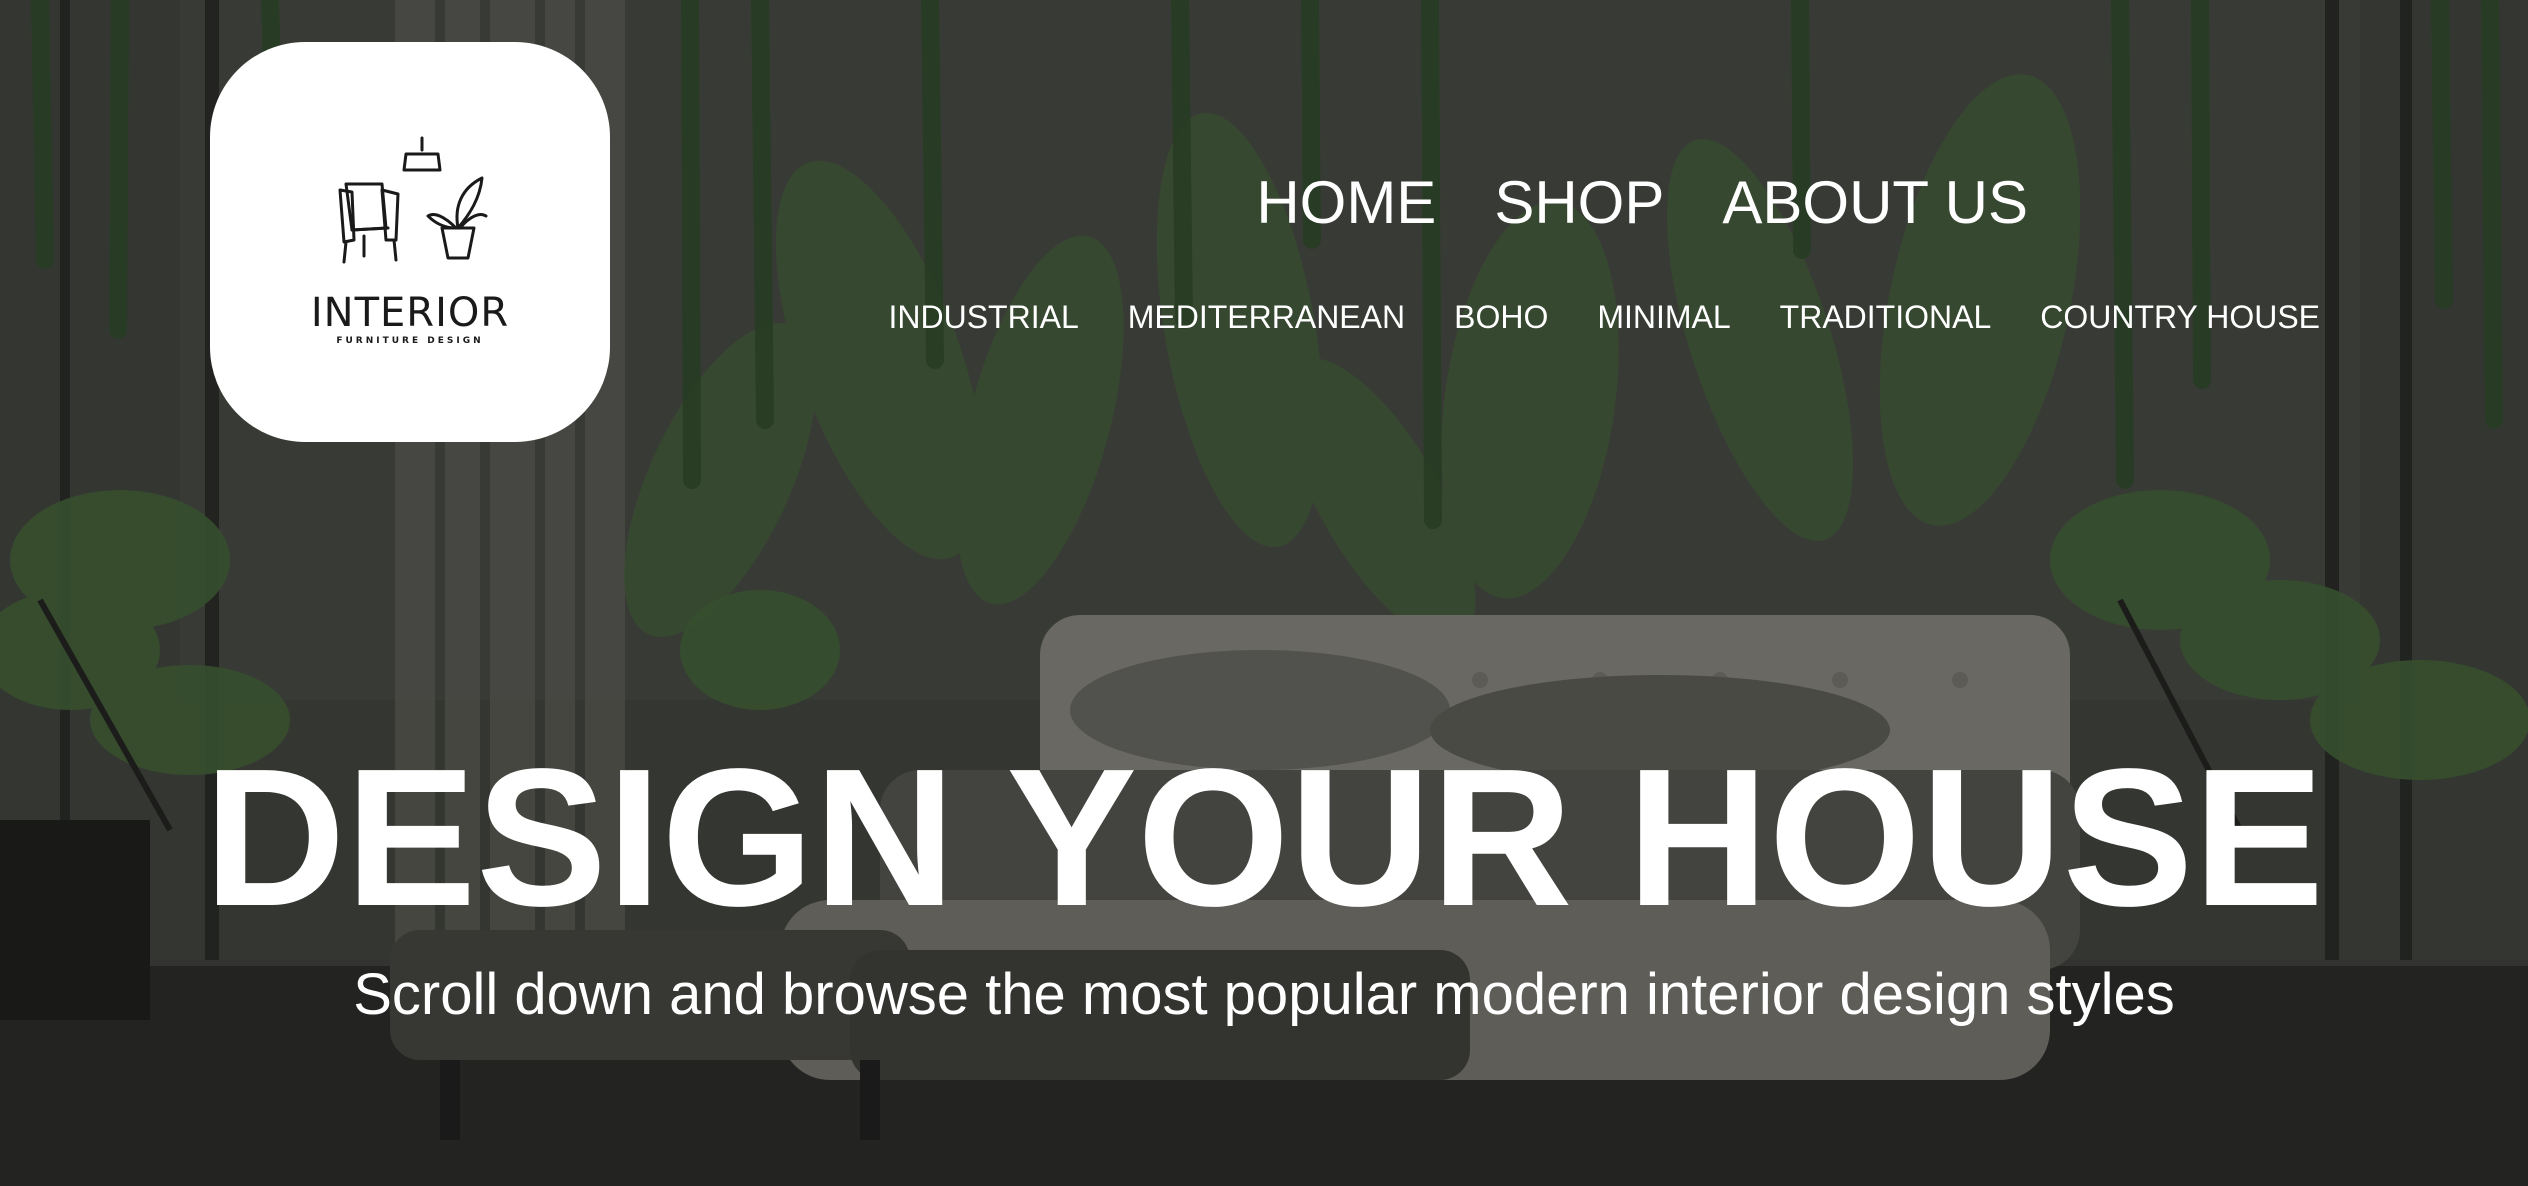 The image size is (2528, 1186). What do you see at coordinates (1266, 317) in the screenshot?
I see `style-mediterranean-link: MEDITERRANEAN` at bounding box center [1266, 317].